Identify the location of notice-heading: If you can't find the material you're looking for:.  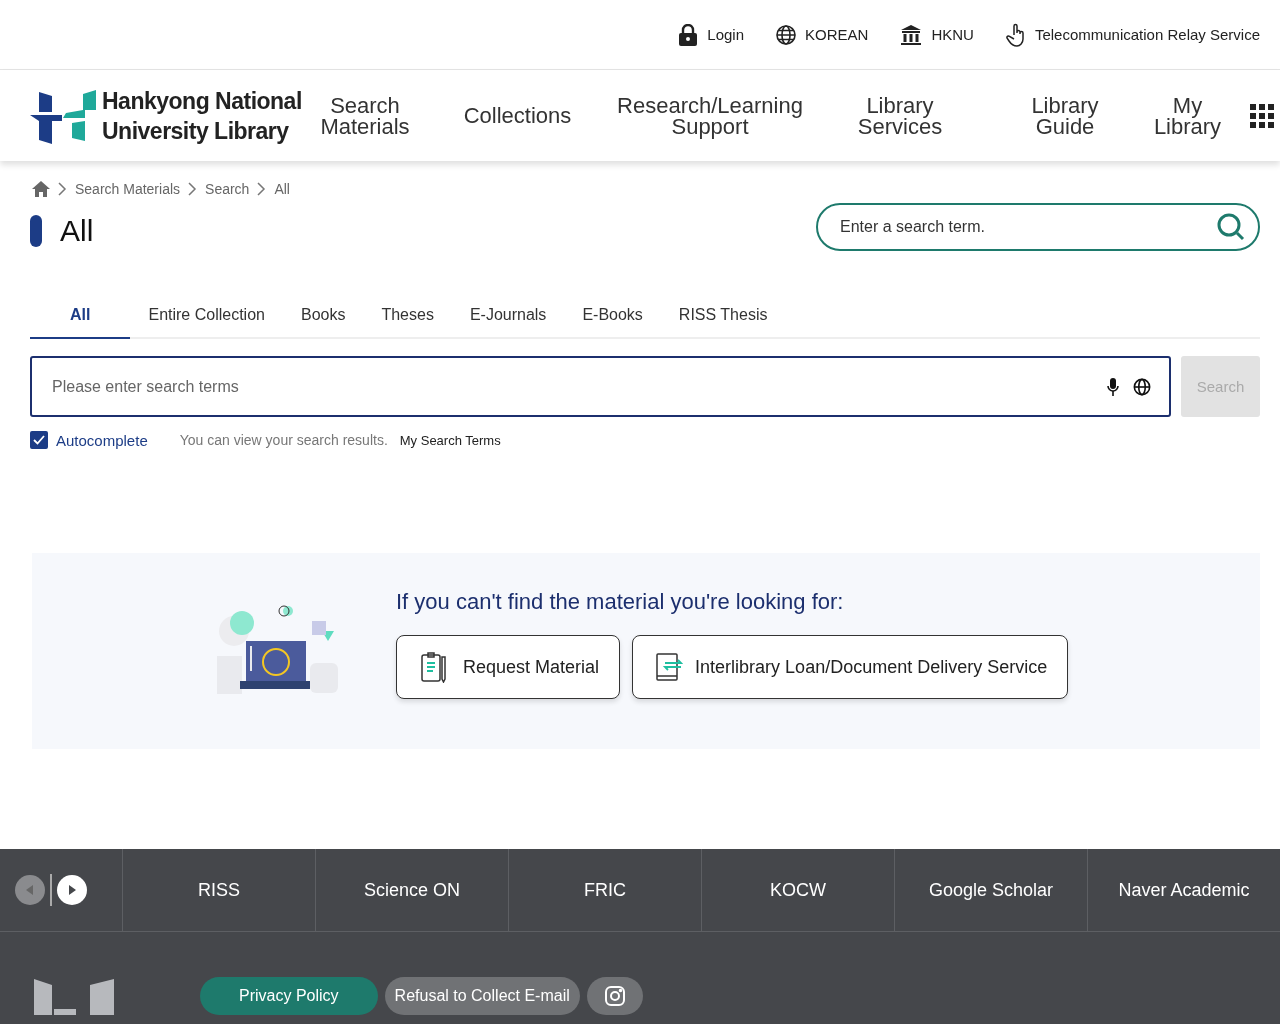
(620, 602).